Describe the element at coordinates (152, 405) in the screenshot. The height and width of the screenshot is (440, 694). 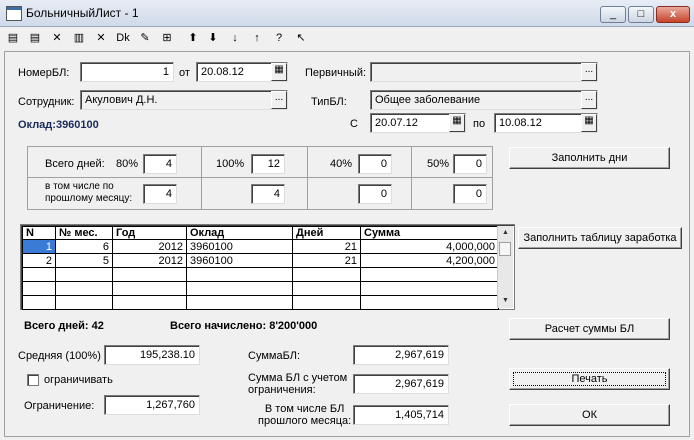
I see `limit-input: 1,267,760` at that location.